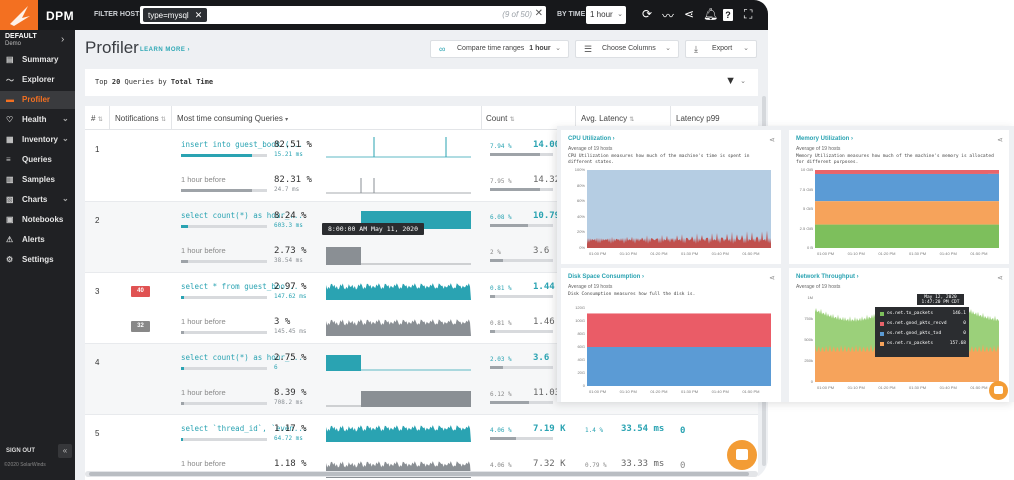 The height and width of the screenshot is (480, 1014). What do you see at coordinates (606, 15) in the screenshot?
I see `time-range-select: 1 hour ⌄` at bounding box center [606, 15].